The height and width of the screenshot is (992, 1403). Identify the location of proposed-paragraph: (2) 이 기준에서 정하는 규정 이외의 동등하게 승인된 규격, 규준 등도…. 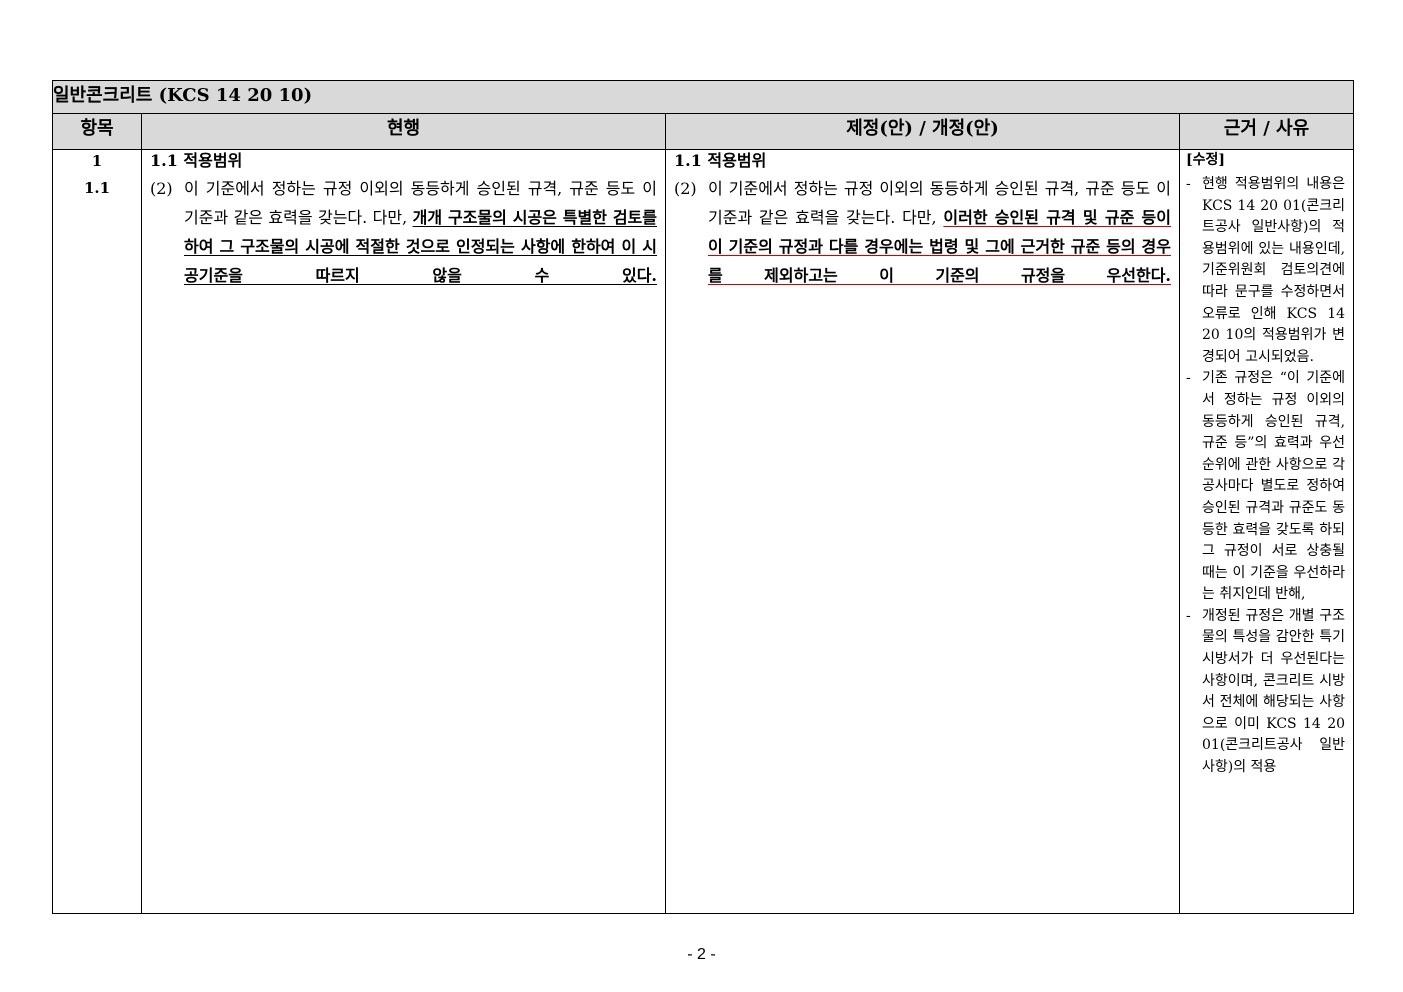
(922, 232).